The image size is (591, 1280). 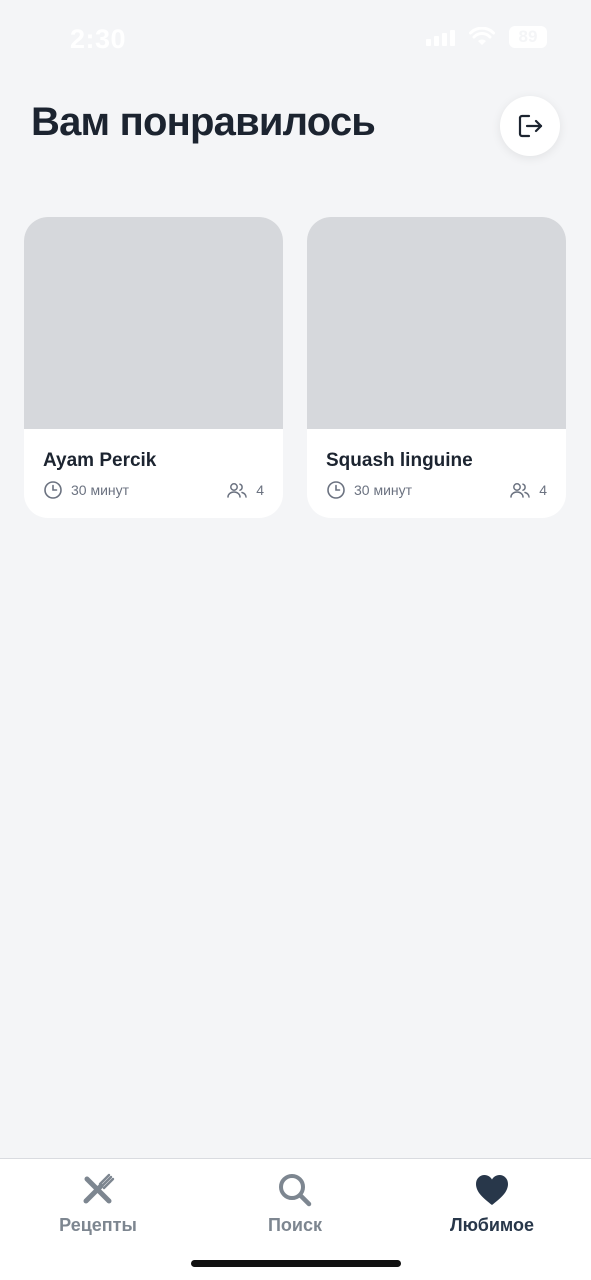 I want to click on wifi-icon, so click(x=482, y=36).